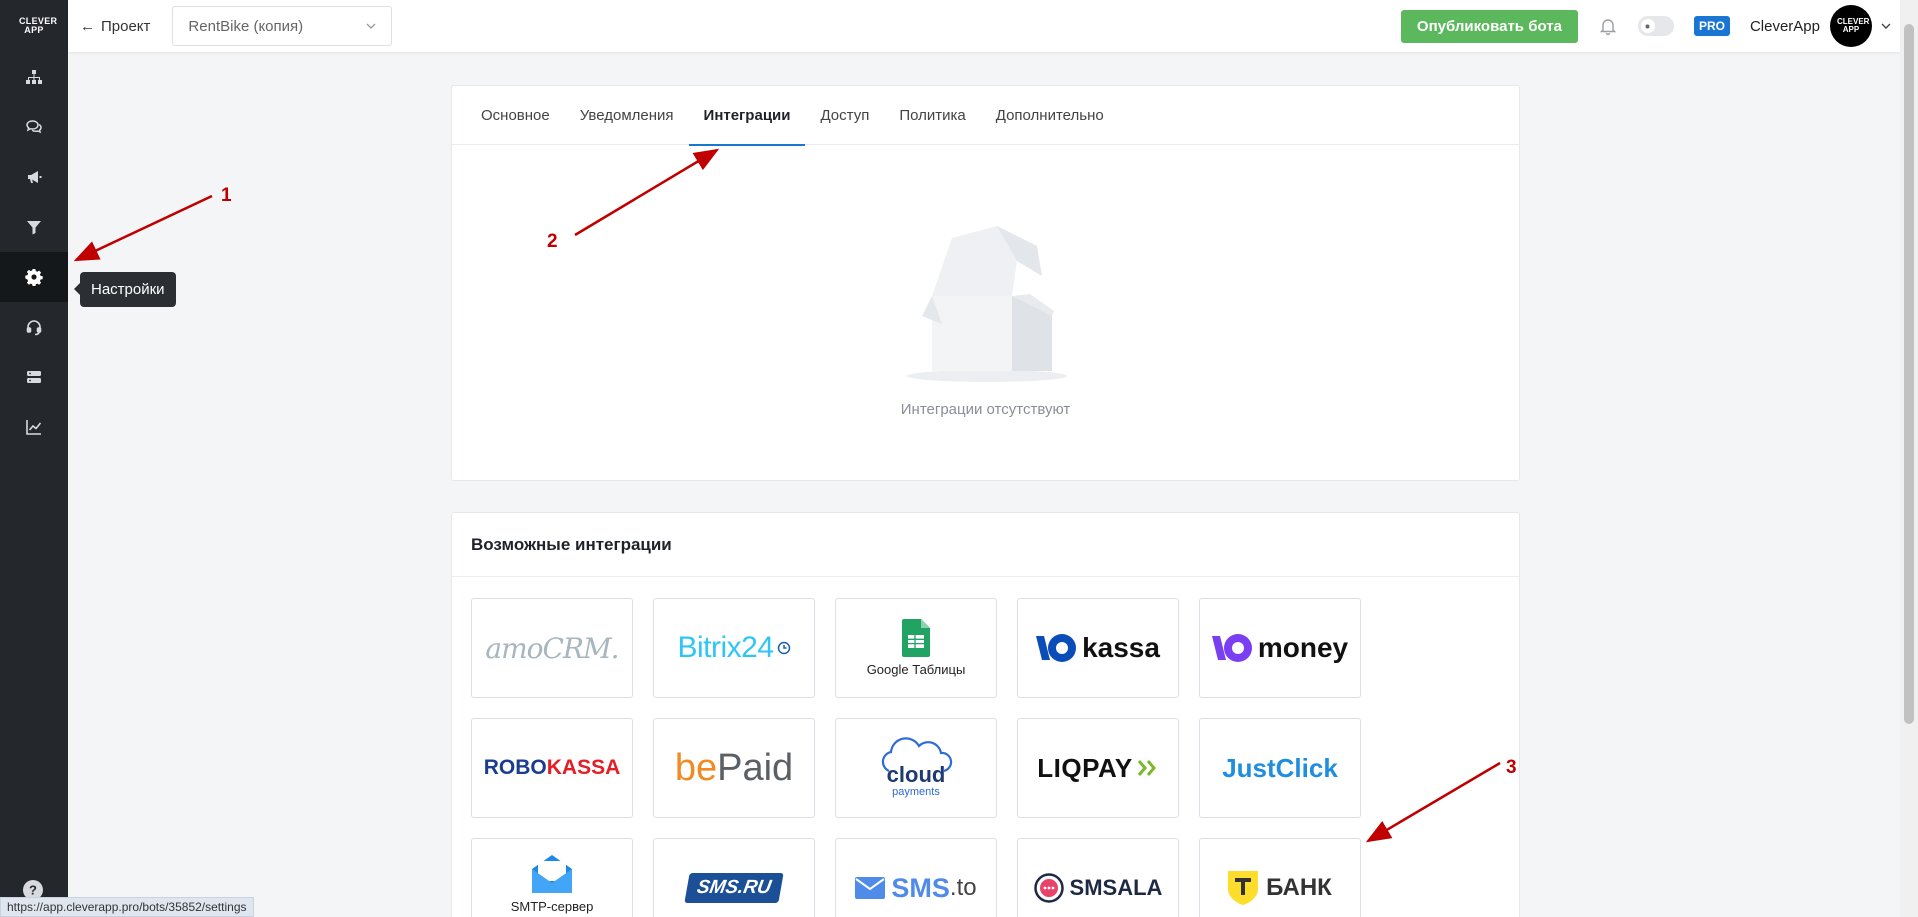  I want to click on page-scrollbar, so click(1909, 458).